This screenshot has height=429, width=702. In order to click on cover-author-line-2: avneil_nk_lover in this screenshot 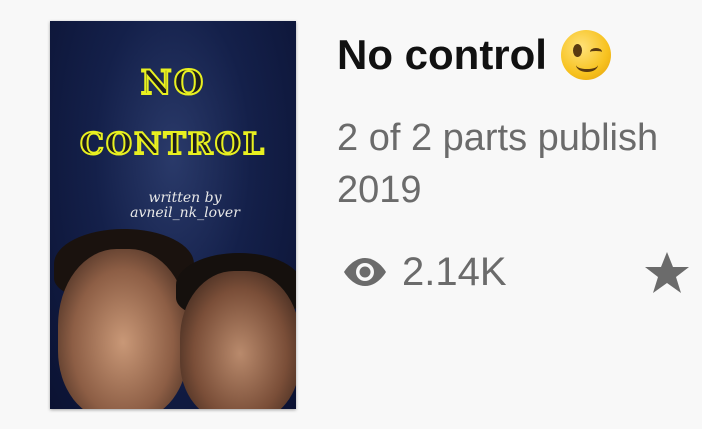, I will do `click(185, 213)`.